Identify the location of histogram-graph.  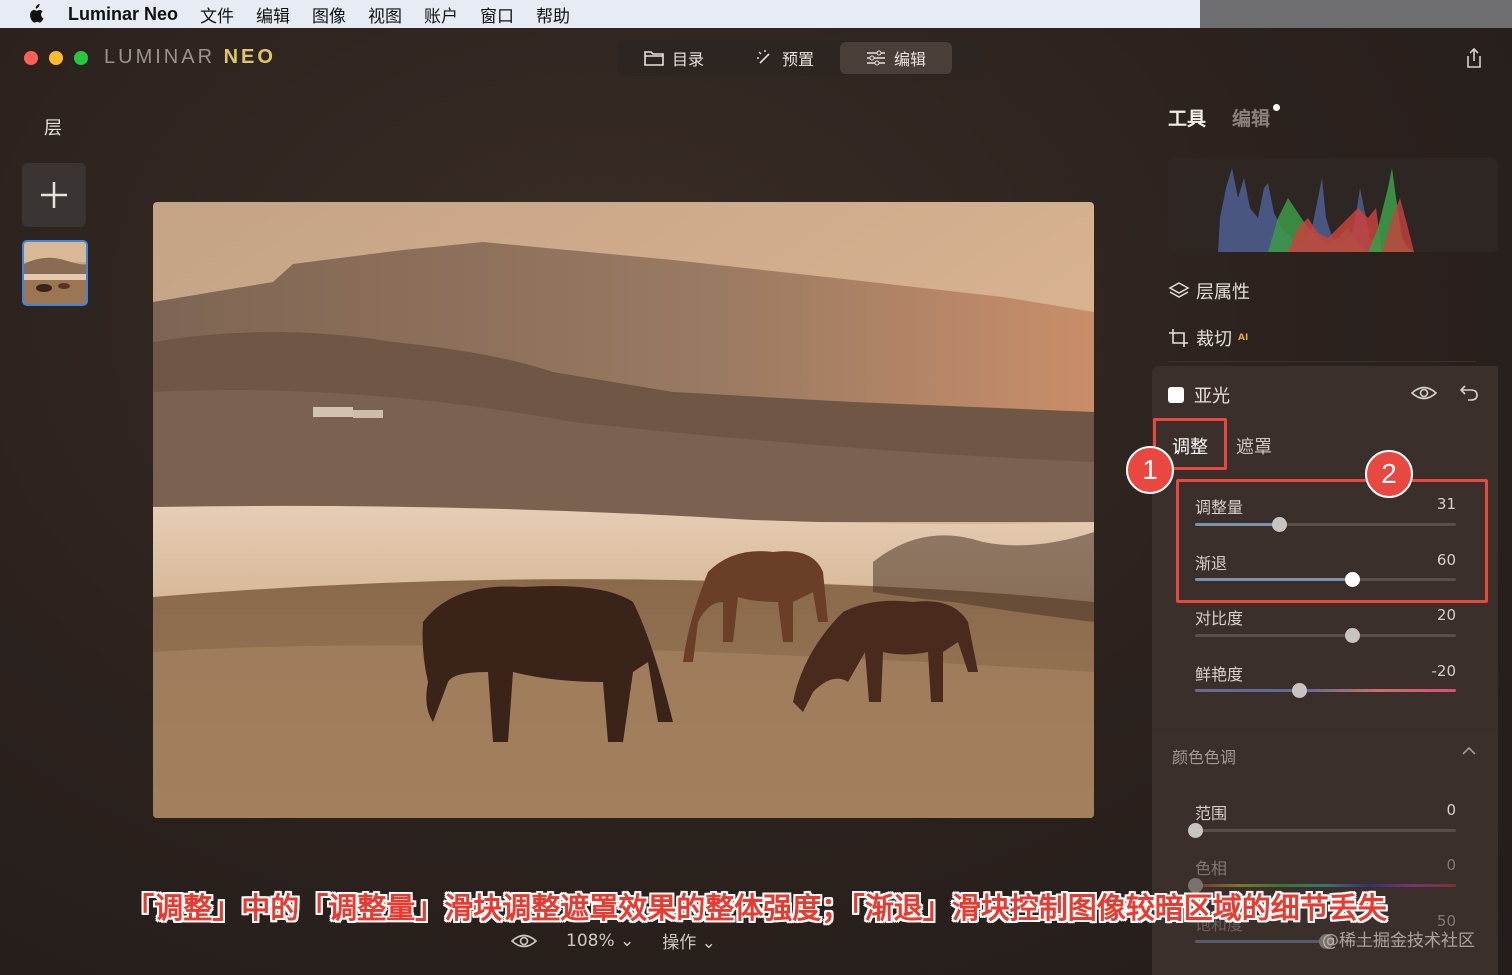
(1333, 205).